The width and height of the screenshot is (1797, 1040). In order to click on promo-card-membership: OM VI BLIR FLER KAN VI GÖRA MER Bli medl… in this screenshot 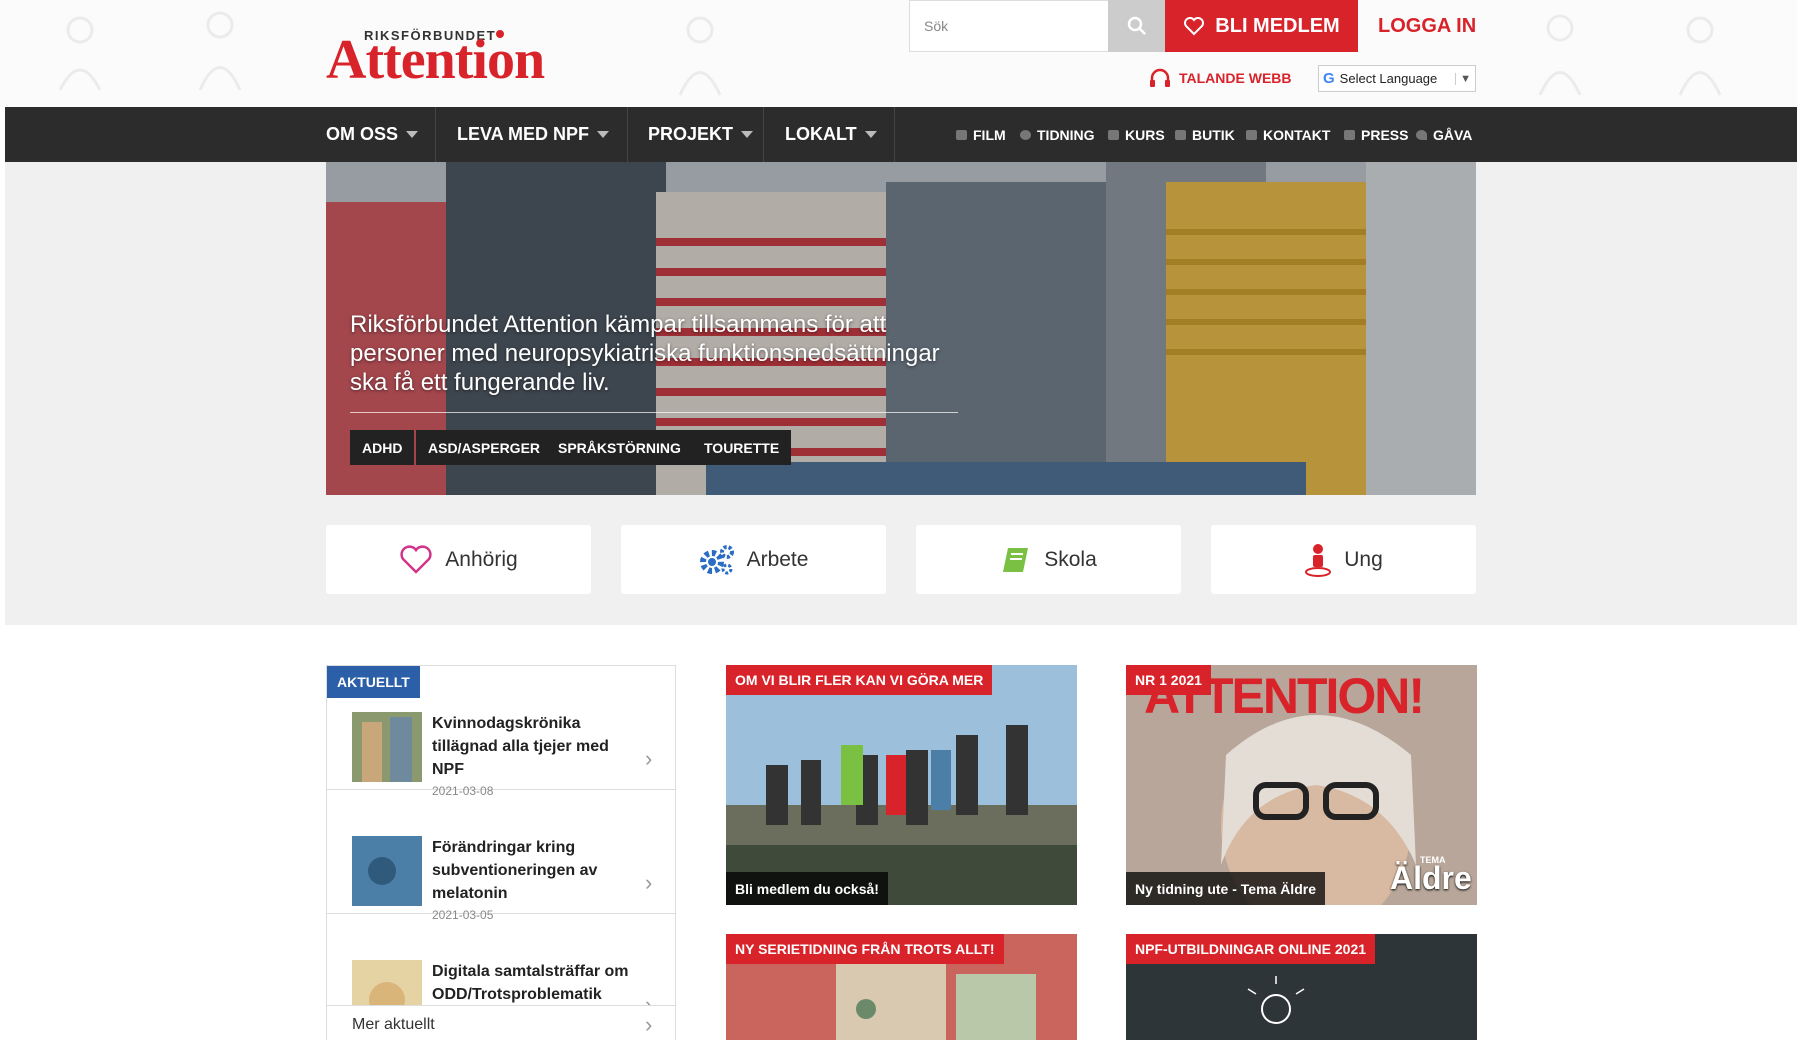, I will do `click(901, 785)`.